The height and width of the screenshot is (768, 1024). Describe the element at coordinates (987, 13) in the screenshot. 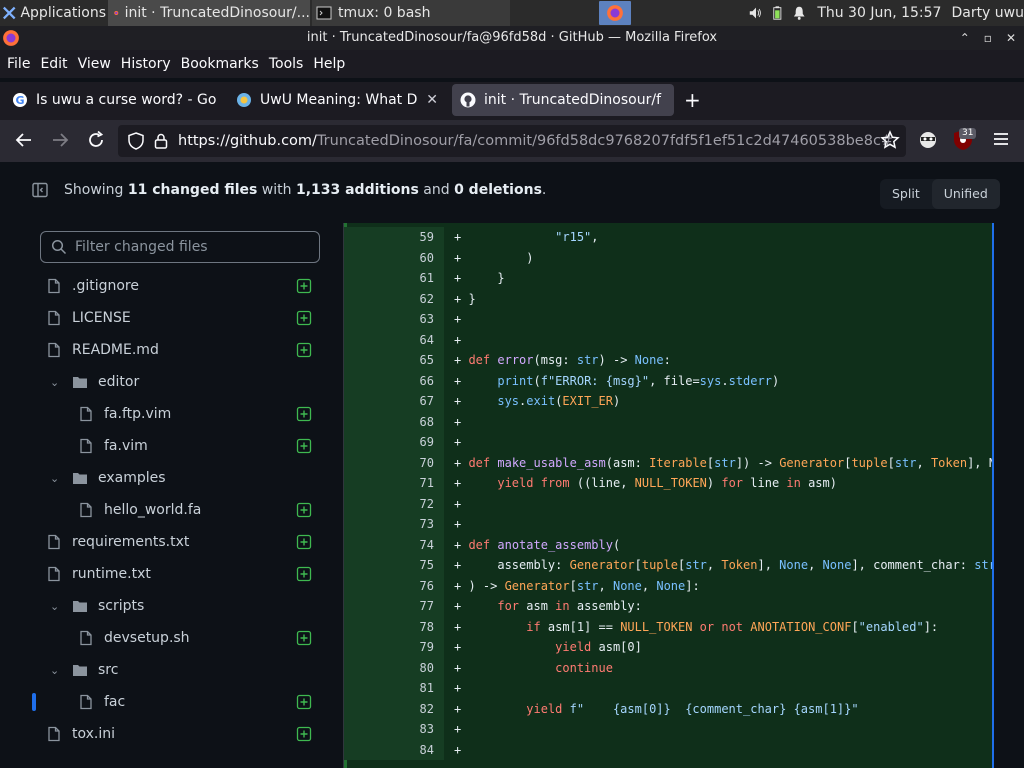

I see `user-name: Darty uwu` at that location.